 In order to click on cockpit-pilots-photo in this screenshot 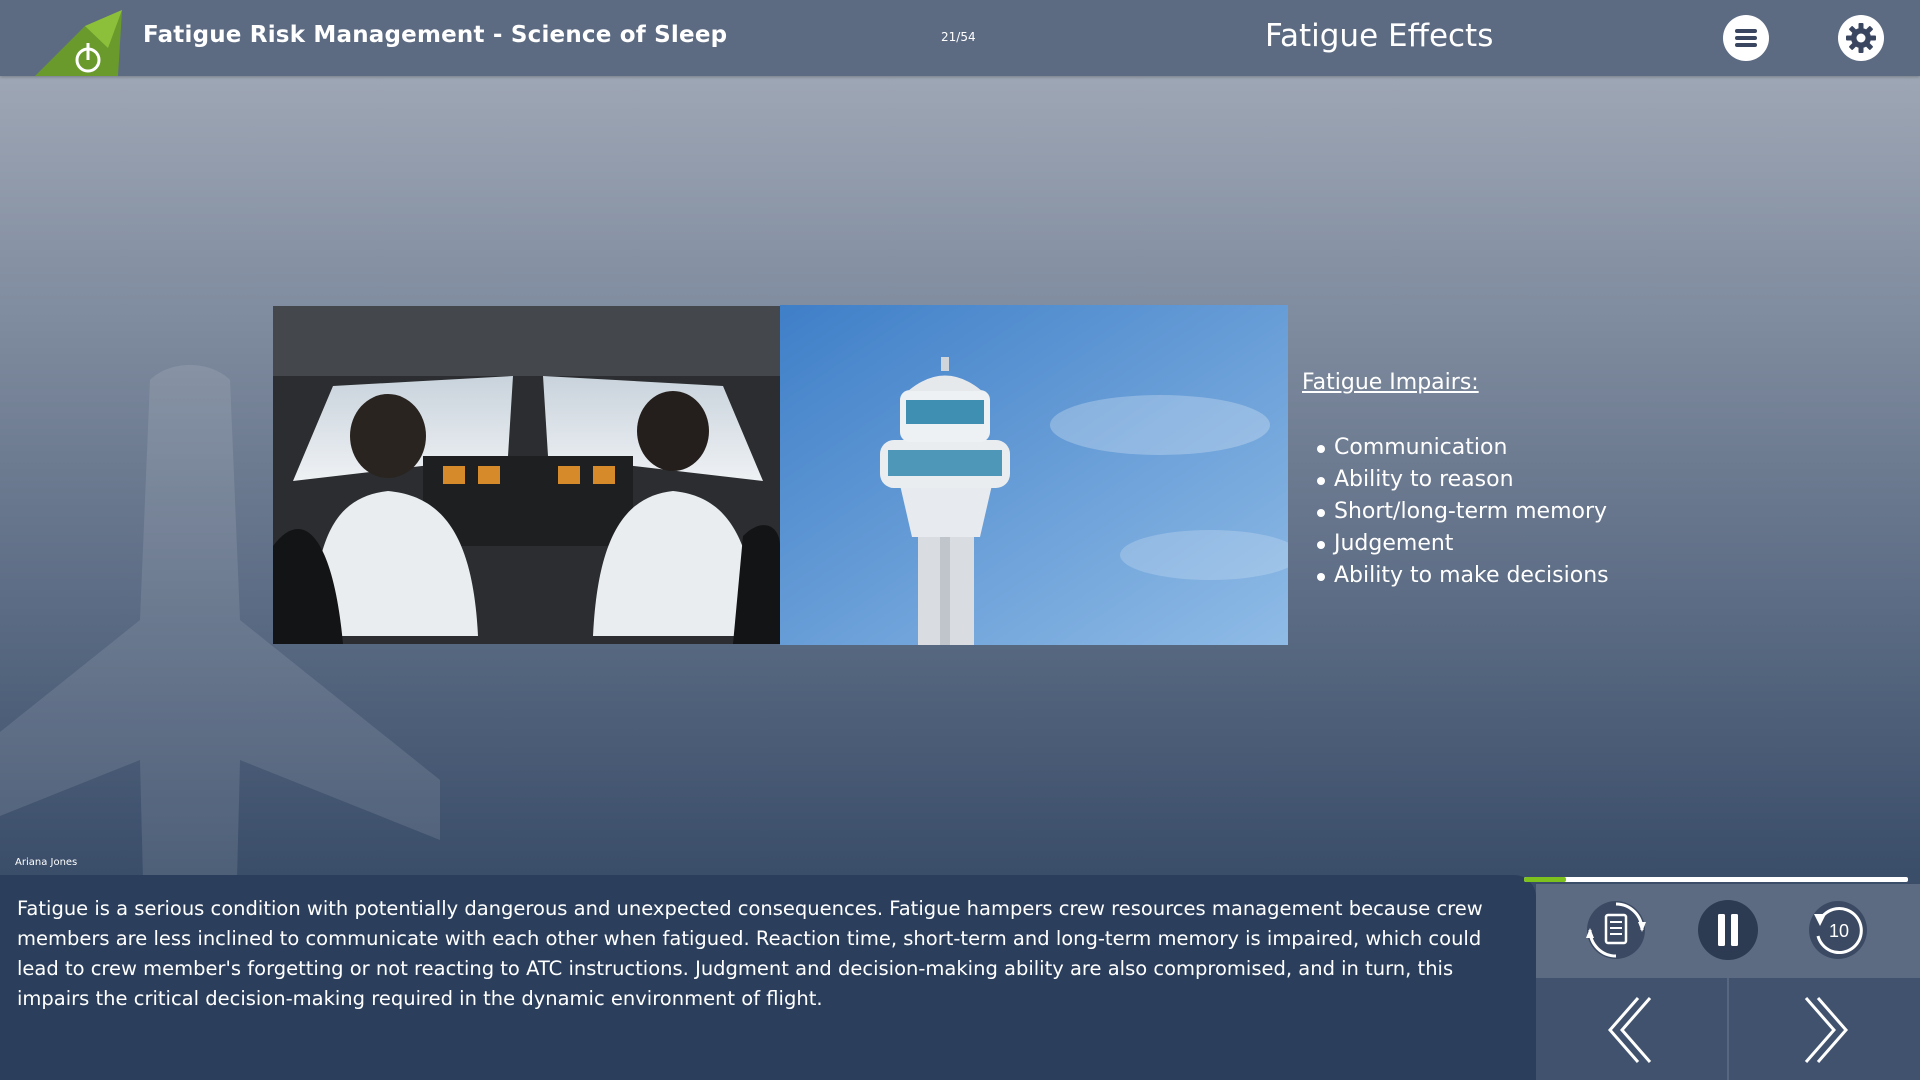, I will do `click(526, 475)`.